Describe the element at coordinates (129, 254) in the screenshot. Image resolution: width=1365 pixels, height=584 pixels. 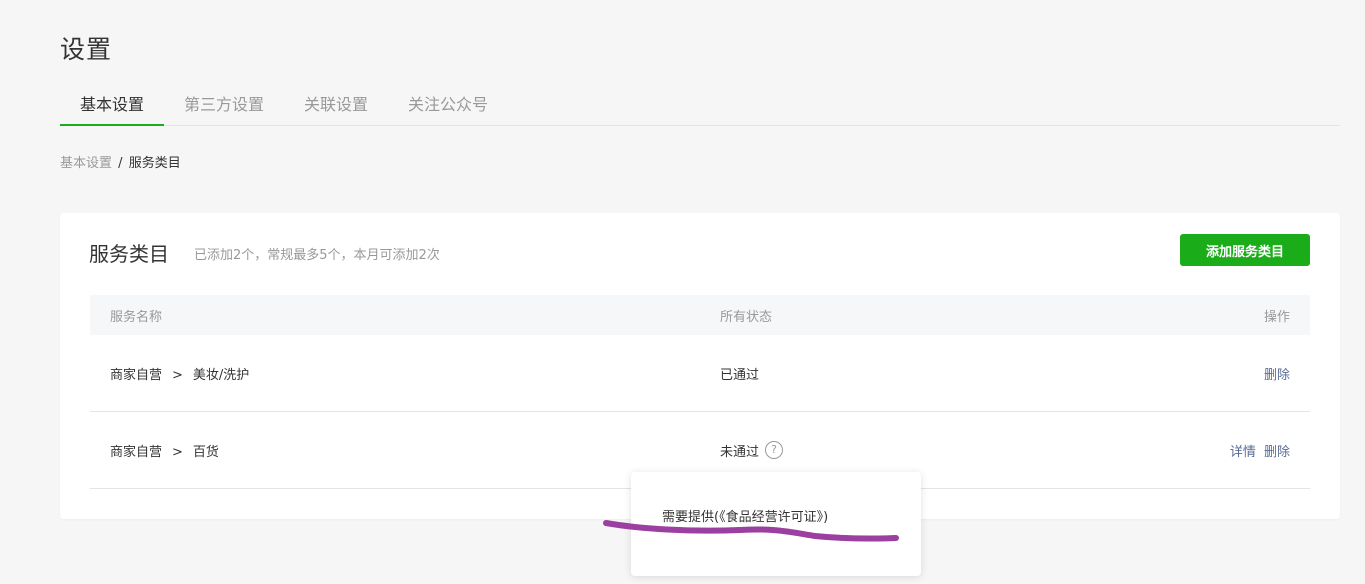
I see `card-title: 服务类目` at that location.